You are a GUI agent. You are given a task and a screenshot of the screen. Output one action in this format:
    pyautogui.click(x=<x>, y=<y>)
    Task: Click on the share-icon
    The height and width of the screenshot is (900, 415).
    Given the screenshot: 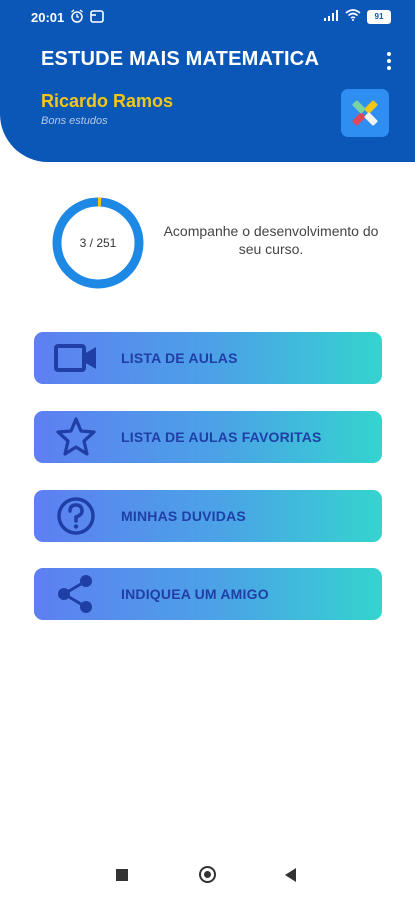 What is the action you would take?
    pyautogui.click(x=76, y=594)
    